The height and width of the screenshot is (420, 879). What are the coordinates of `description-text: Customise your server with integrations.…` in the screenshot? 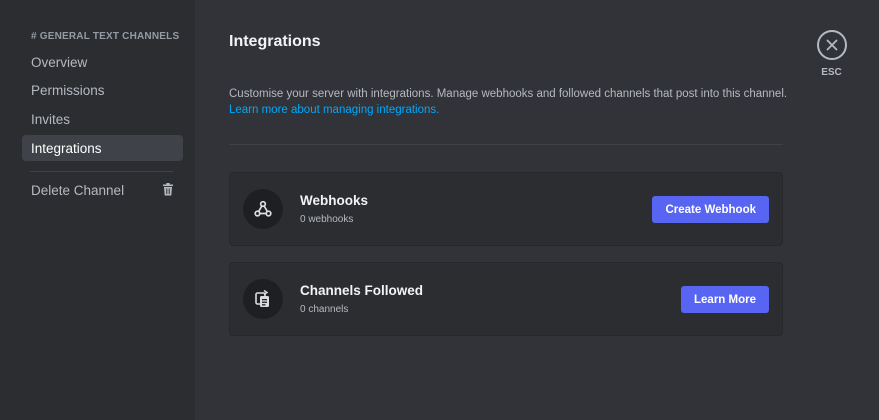 It's located at (508, 94).